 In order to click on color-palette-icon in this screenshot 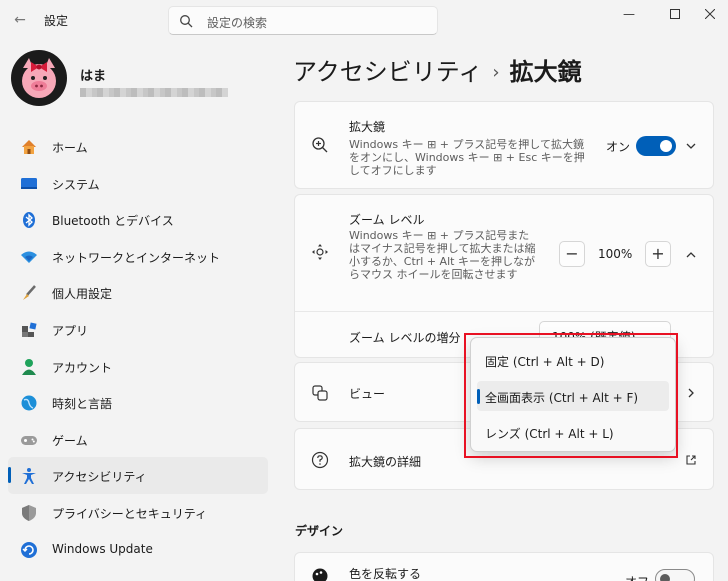, I will do `click(320, 574)`.